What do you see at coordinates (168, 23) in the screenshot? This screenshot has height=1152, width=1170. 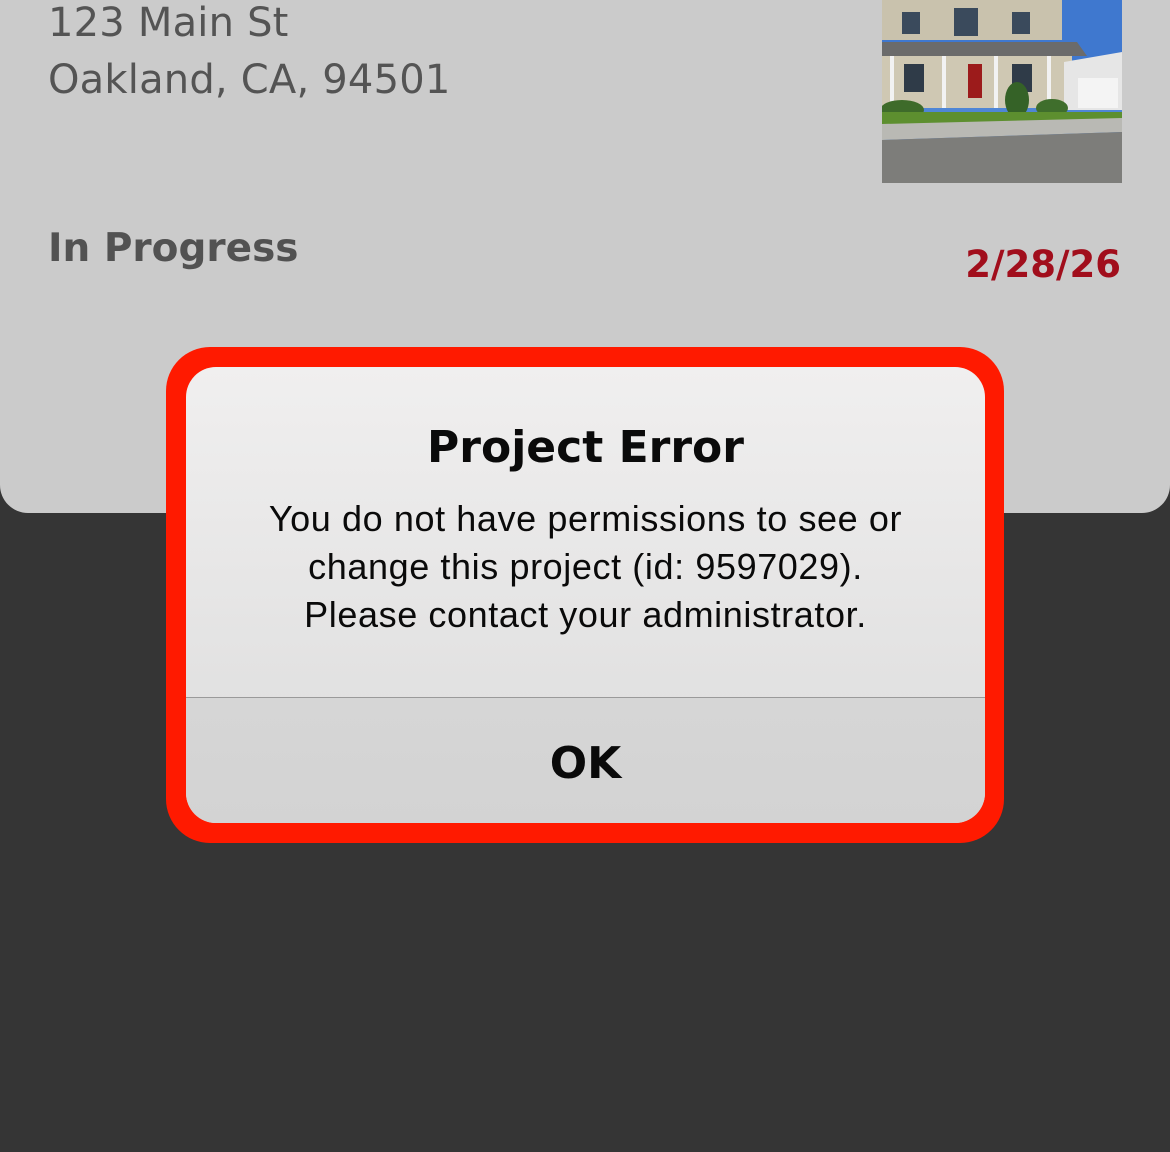 I see `address-line-1: 123 Main St` at bounding box center [168, 23].